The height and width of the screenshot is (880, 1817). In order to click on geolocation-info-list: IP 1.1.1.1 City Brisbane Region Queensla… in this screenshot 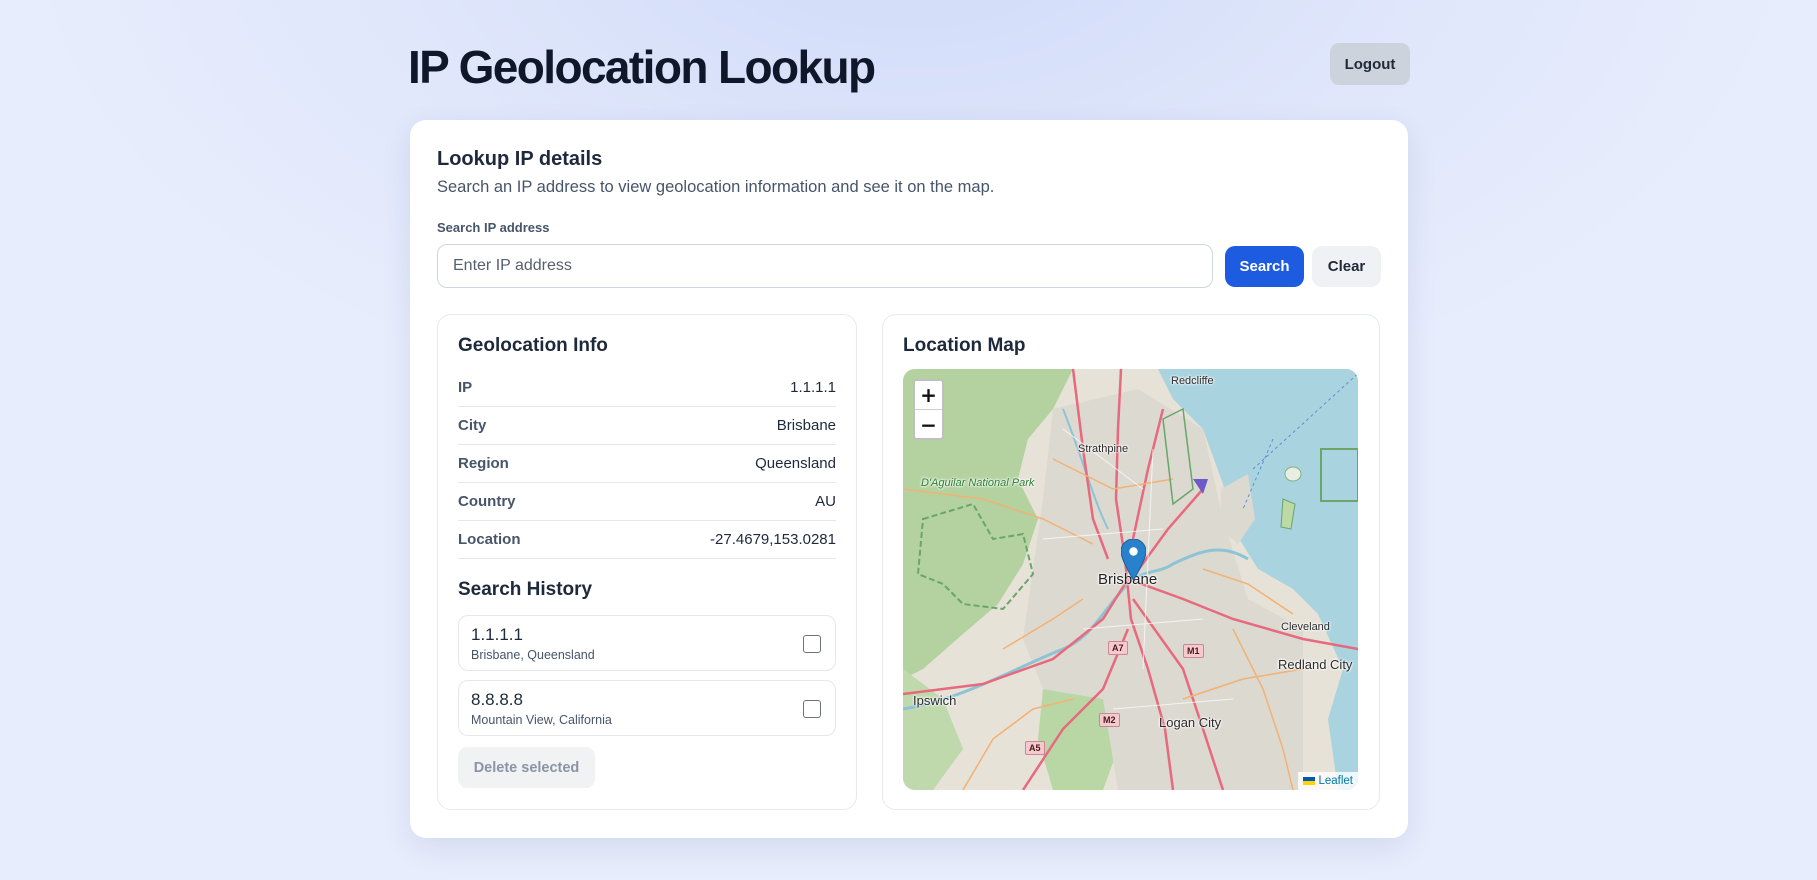, I will do `click(647, 464)`.